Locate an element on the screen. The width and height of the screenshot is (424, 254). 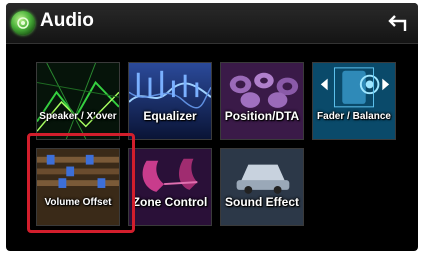
speaker-xover-image is located at coordinates (78, 101).